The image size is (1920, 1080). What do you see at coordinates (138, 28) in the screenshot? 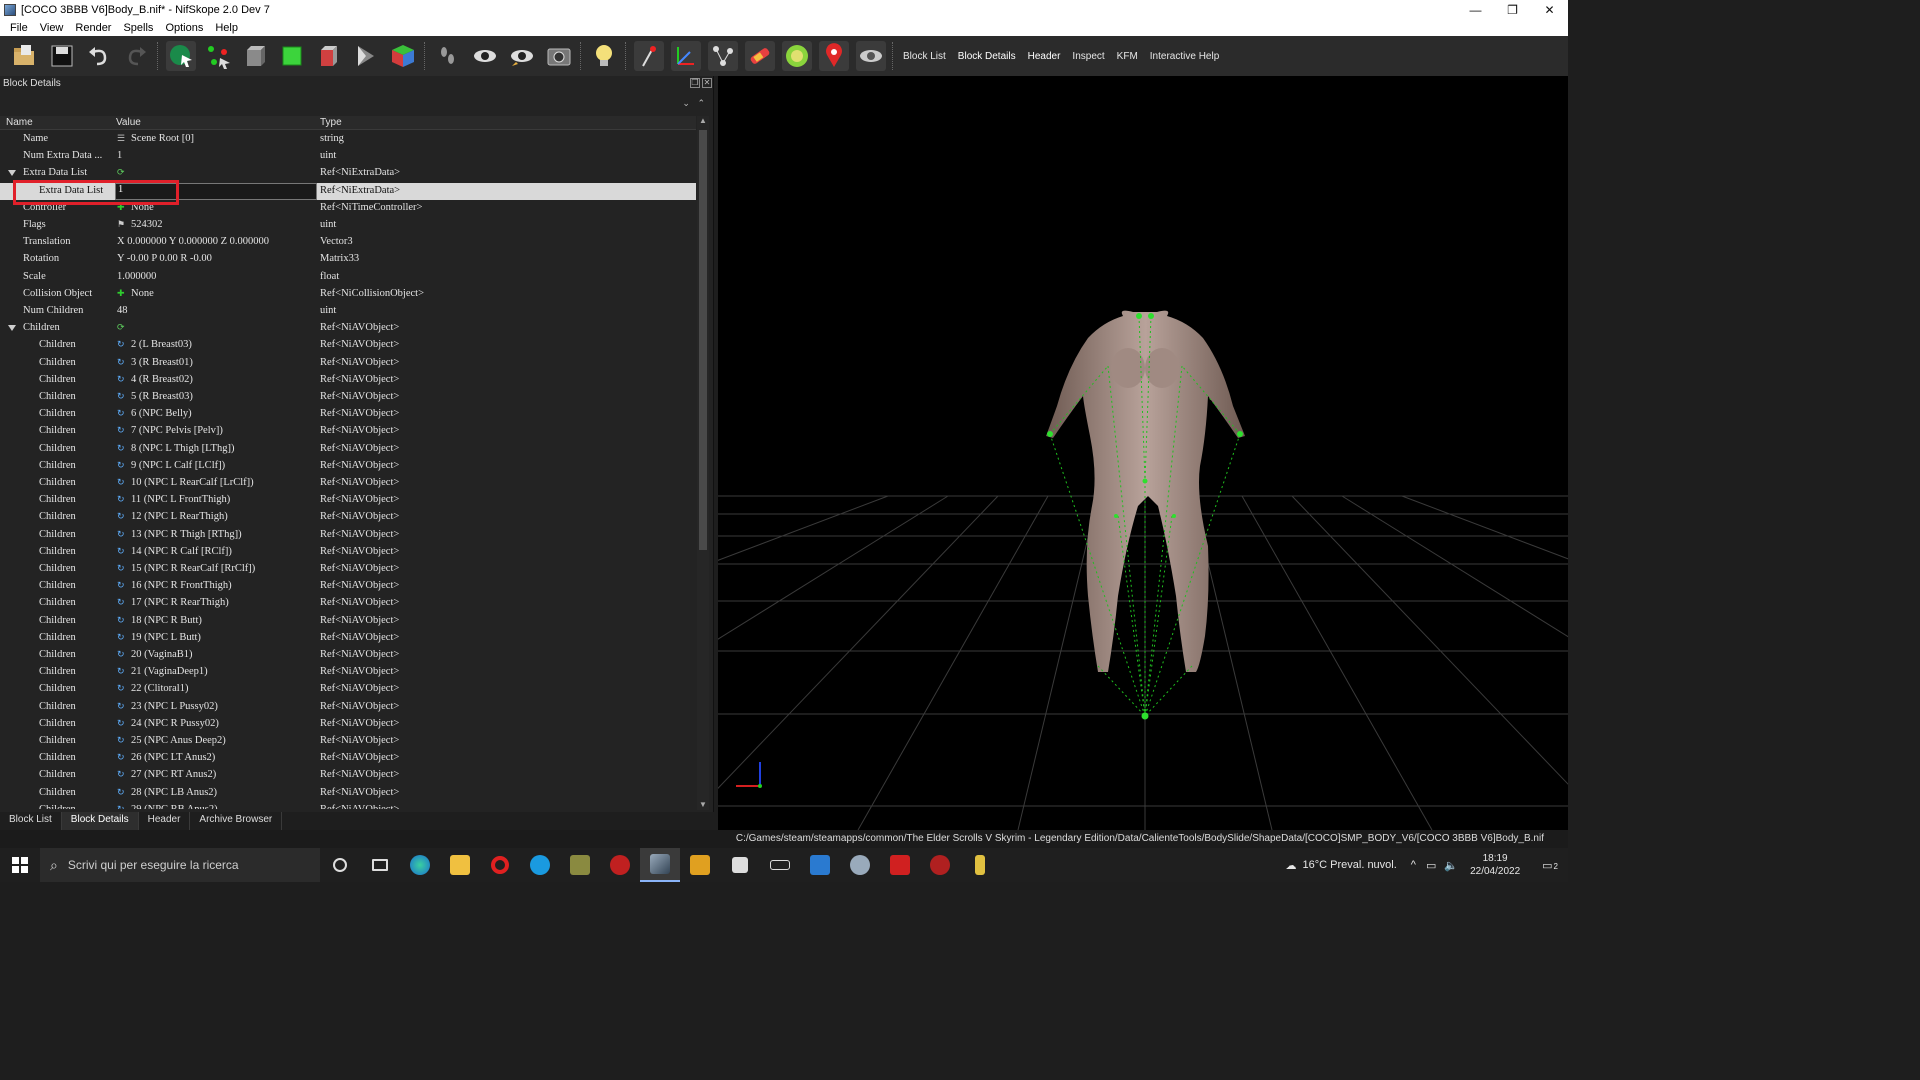
I see `menu-spells: Spells` at bounding box center [138, 28].